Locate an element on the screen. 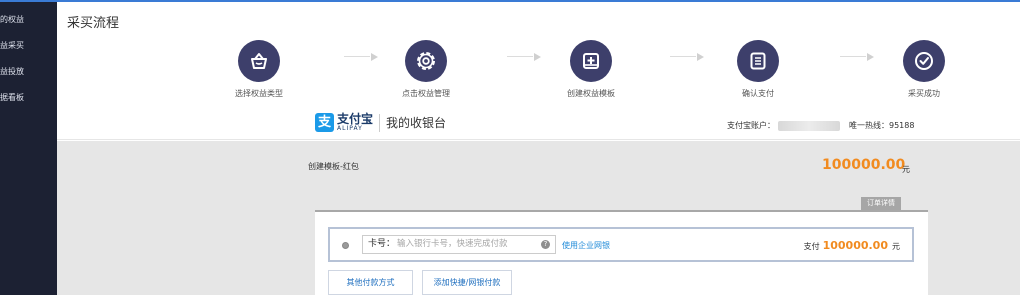 This screenshot has height=295, width=1020. step-create-template: 创建权益模板 is located at coordinates (591, 69).